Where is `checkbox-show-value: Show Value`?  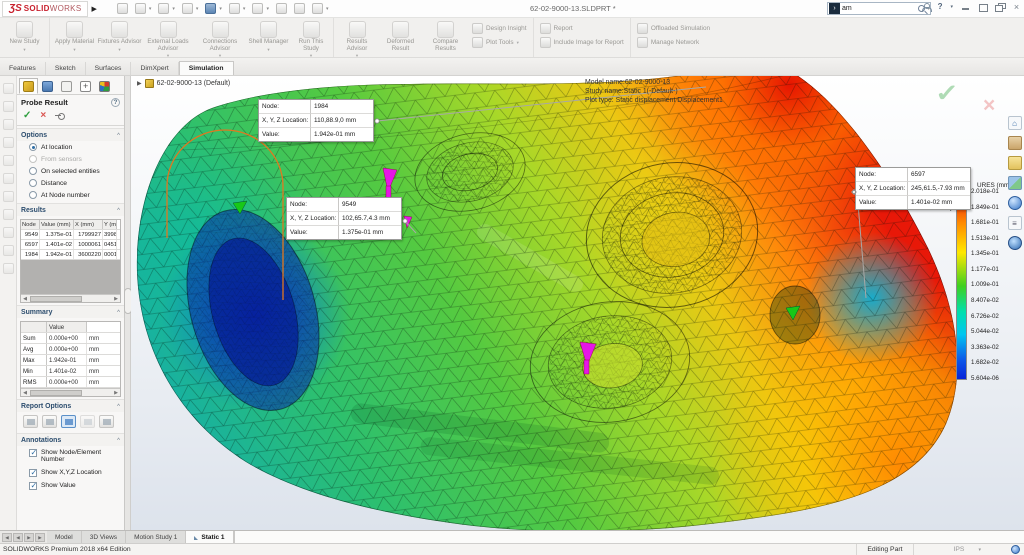 checkbox-show-value: Show Value is located at coordinates (70, 485).